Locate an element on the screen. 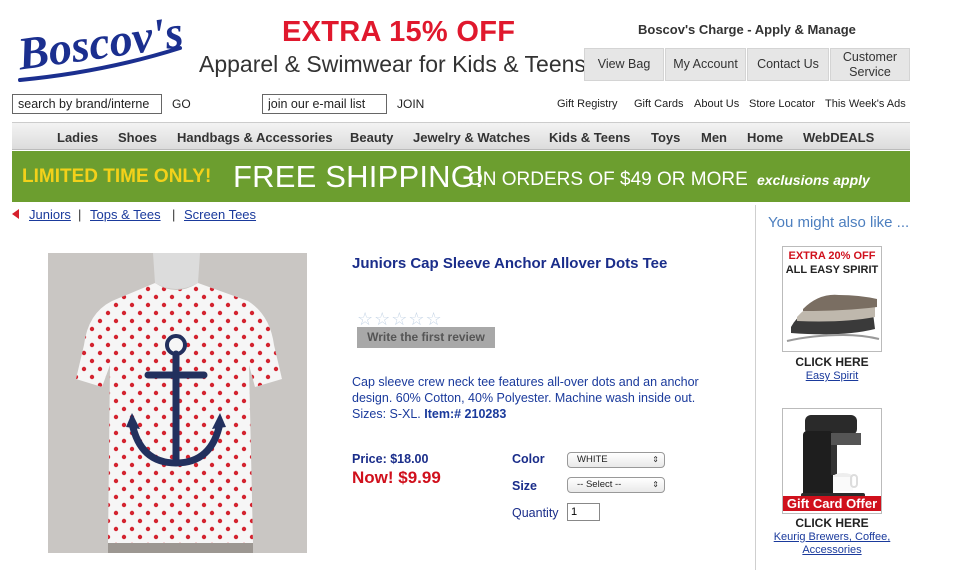 The height and width of the screenshot is (570, 954). breadcrumb-back-arrow-icon is located at coordinates (15, 214).